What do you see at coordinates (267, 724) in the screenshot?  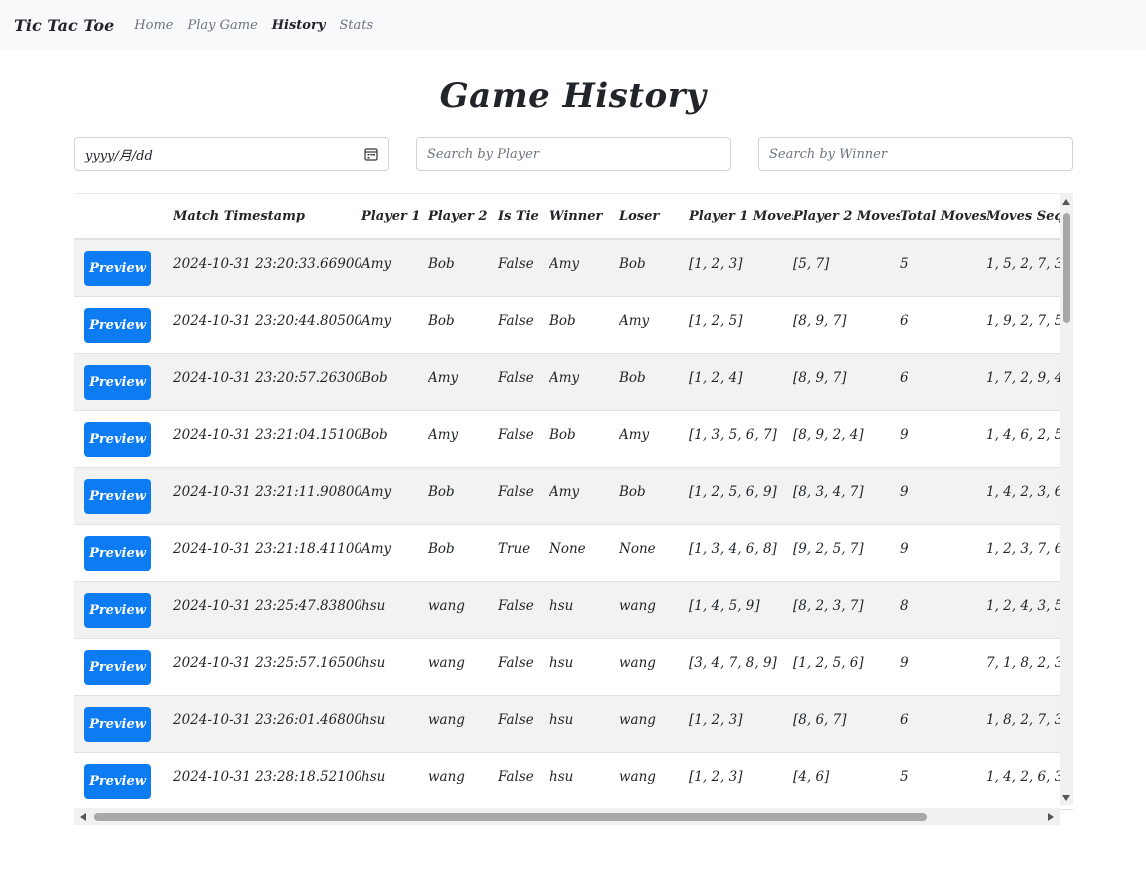 I see `table-cell: 2024-10-31 23:26:01.468000` at bounding box center [267, 724].